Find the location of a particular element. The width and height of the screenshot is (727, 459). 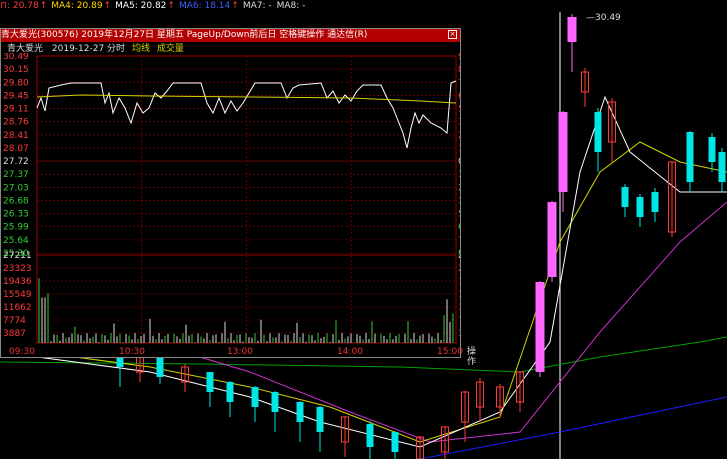

time-label: 14:00 is located at coordinates (350, 352).